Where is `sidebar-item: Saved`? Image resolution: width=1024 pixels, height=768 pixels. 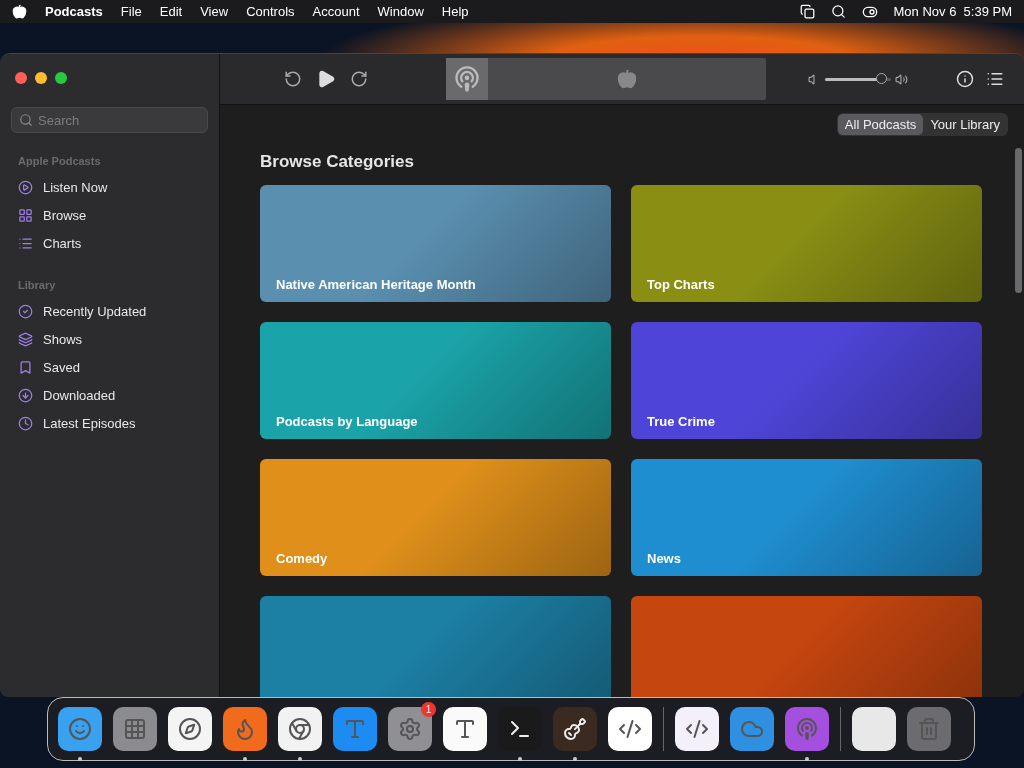 sidebar-item: Saved is located at coordinates (109, 367).